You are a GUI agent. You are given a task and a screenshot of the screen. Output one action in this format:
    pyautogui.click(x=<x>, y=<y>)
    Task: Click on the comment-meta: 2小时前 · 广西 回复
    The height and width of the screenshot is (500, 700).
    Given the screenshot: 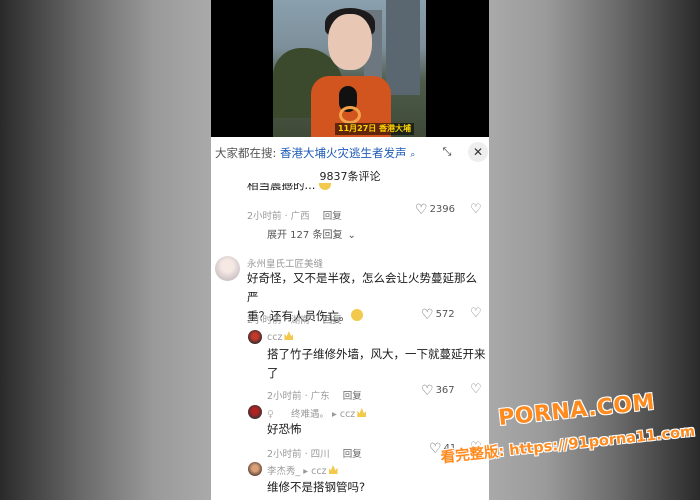 What is the action you would take?
    pyautogui.click(x=294, y=216)
    